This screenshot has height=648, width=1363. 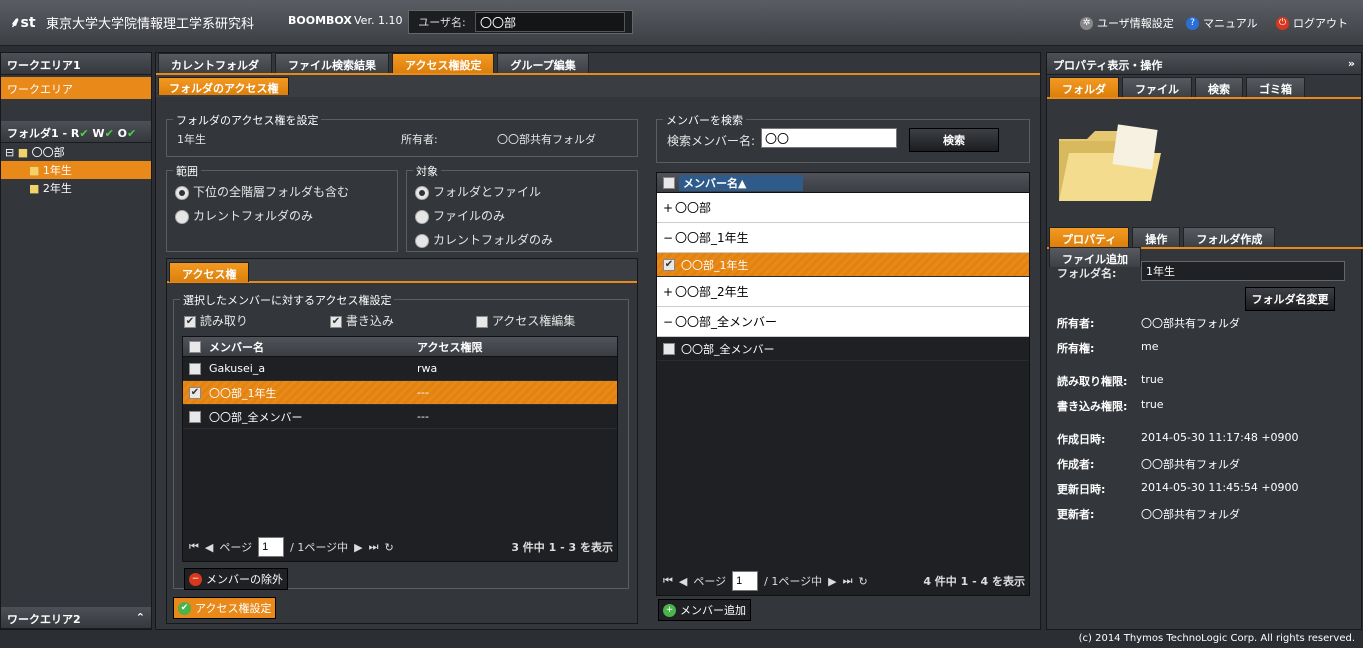 What do you see at coordinates (843, 292) in the screenshot?
I see `group-row: + 〇〇部_2年生` at bounding box center [843, 292].